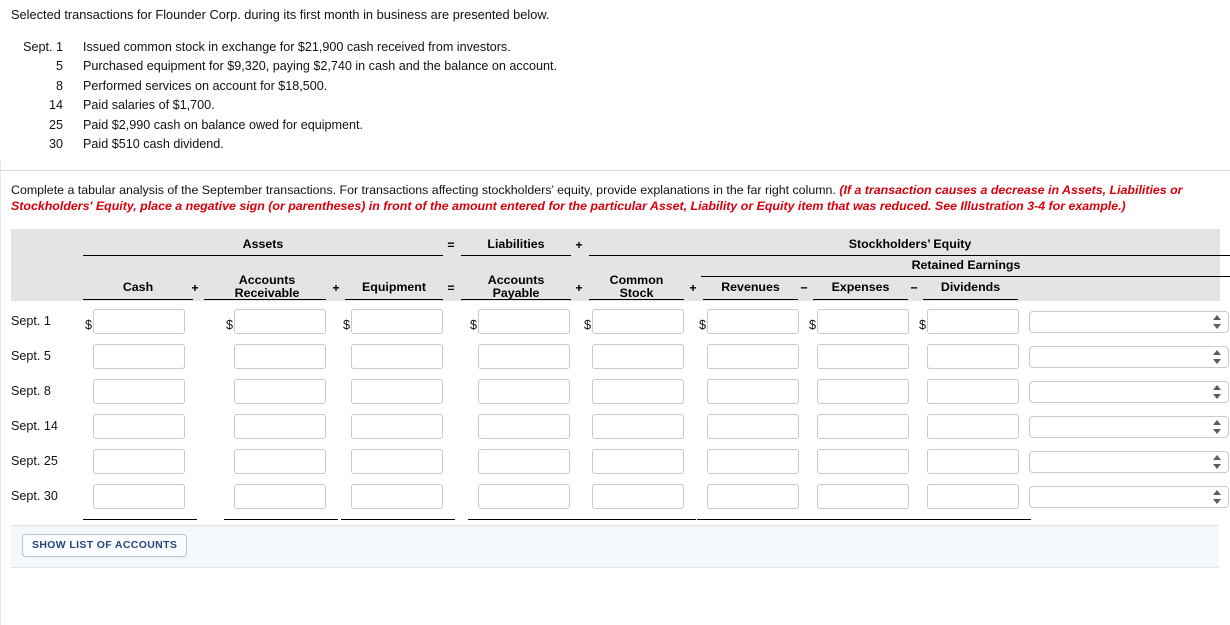 The image size is (1230, 625). What do you see at coordinates (516, 255) in the screenshot?
I see `liabilities-rule` at bounding box center [516, 255].